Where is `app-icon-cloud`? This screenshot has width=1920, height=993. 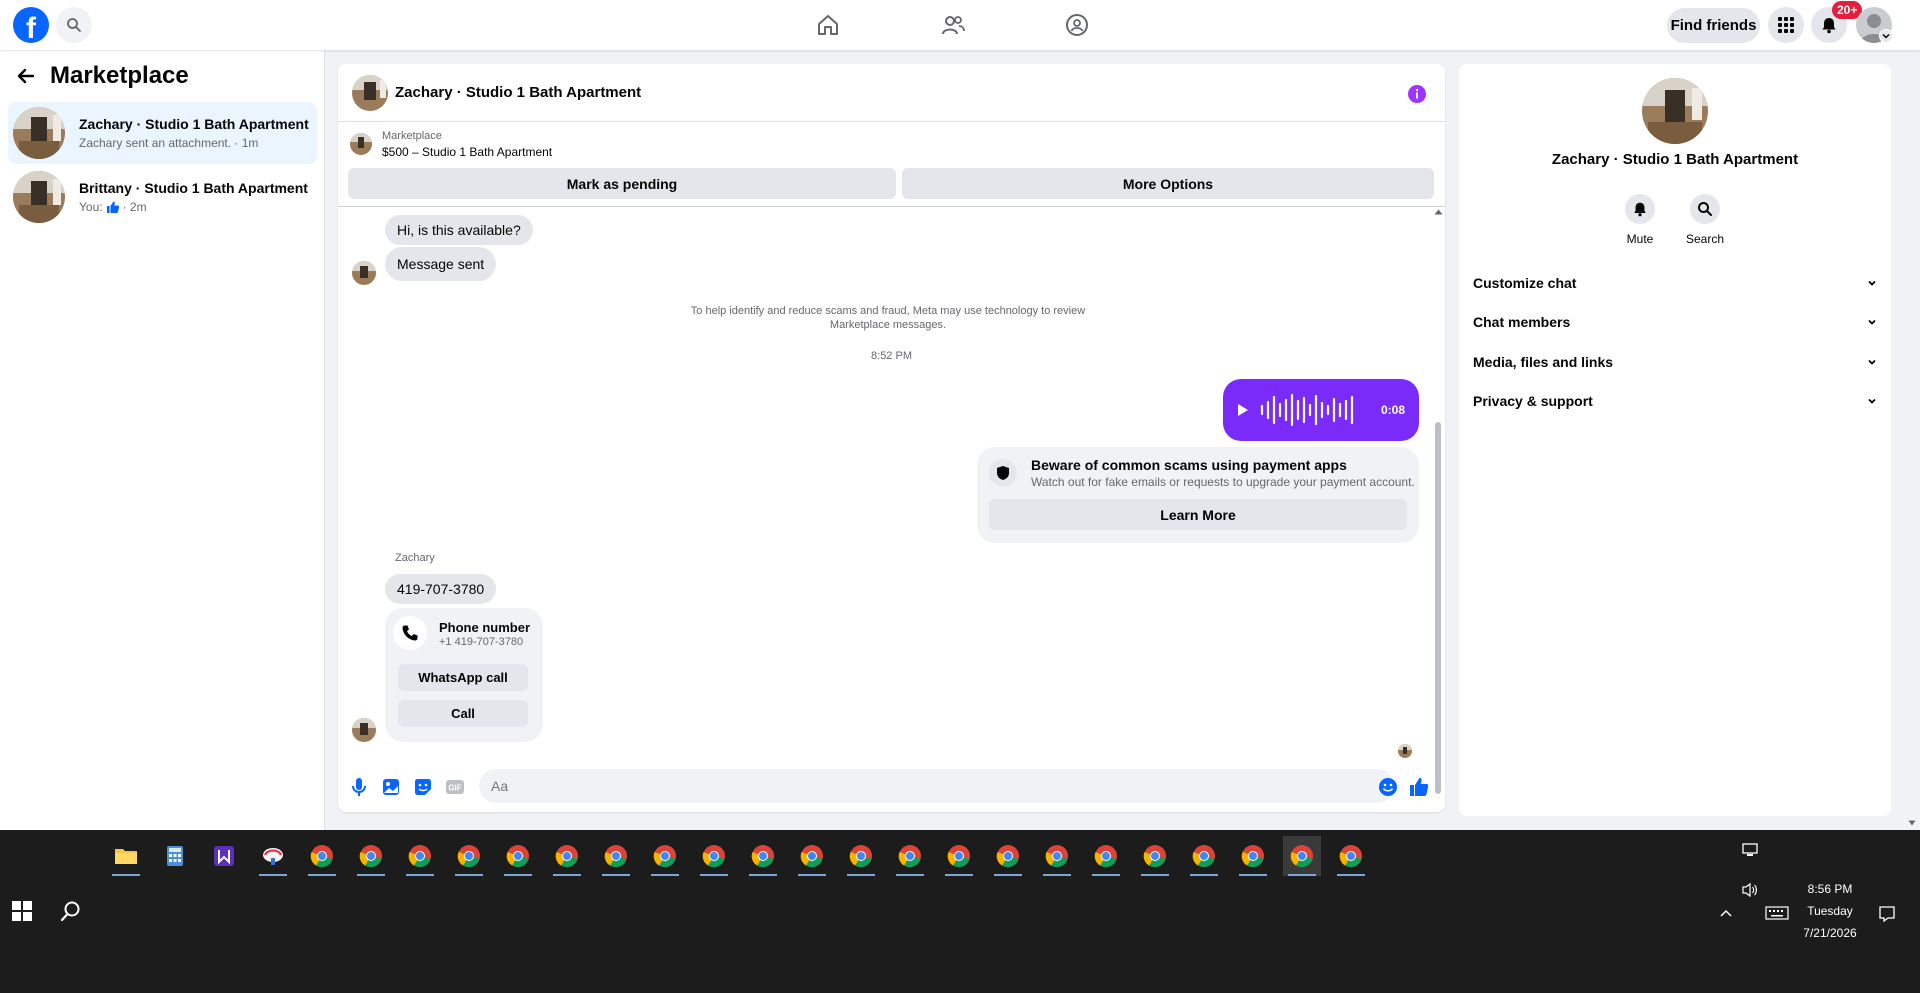
app-icon-cloud is located at coordinates (273, 856).